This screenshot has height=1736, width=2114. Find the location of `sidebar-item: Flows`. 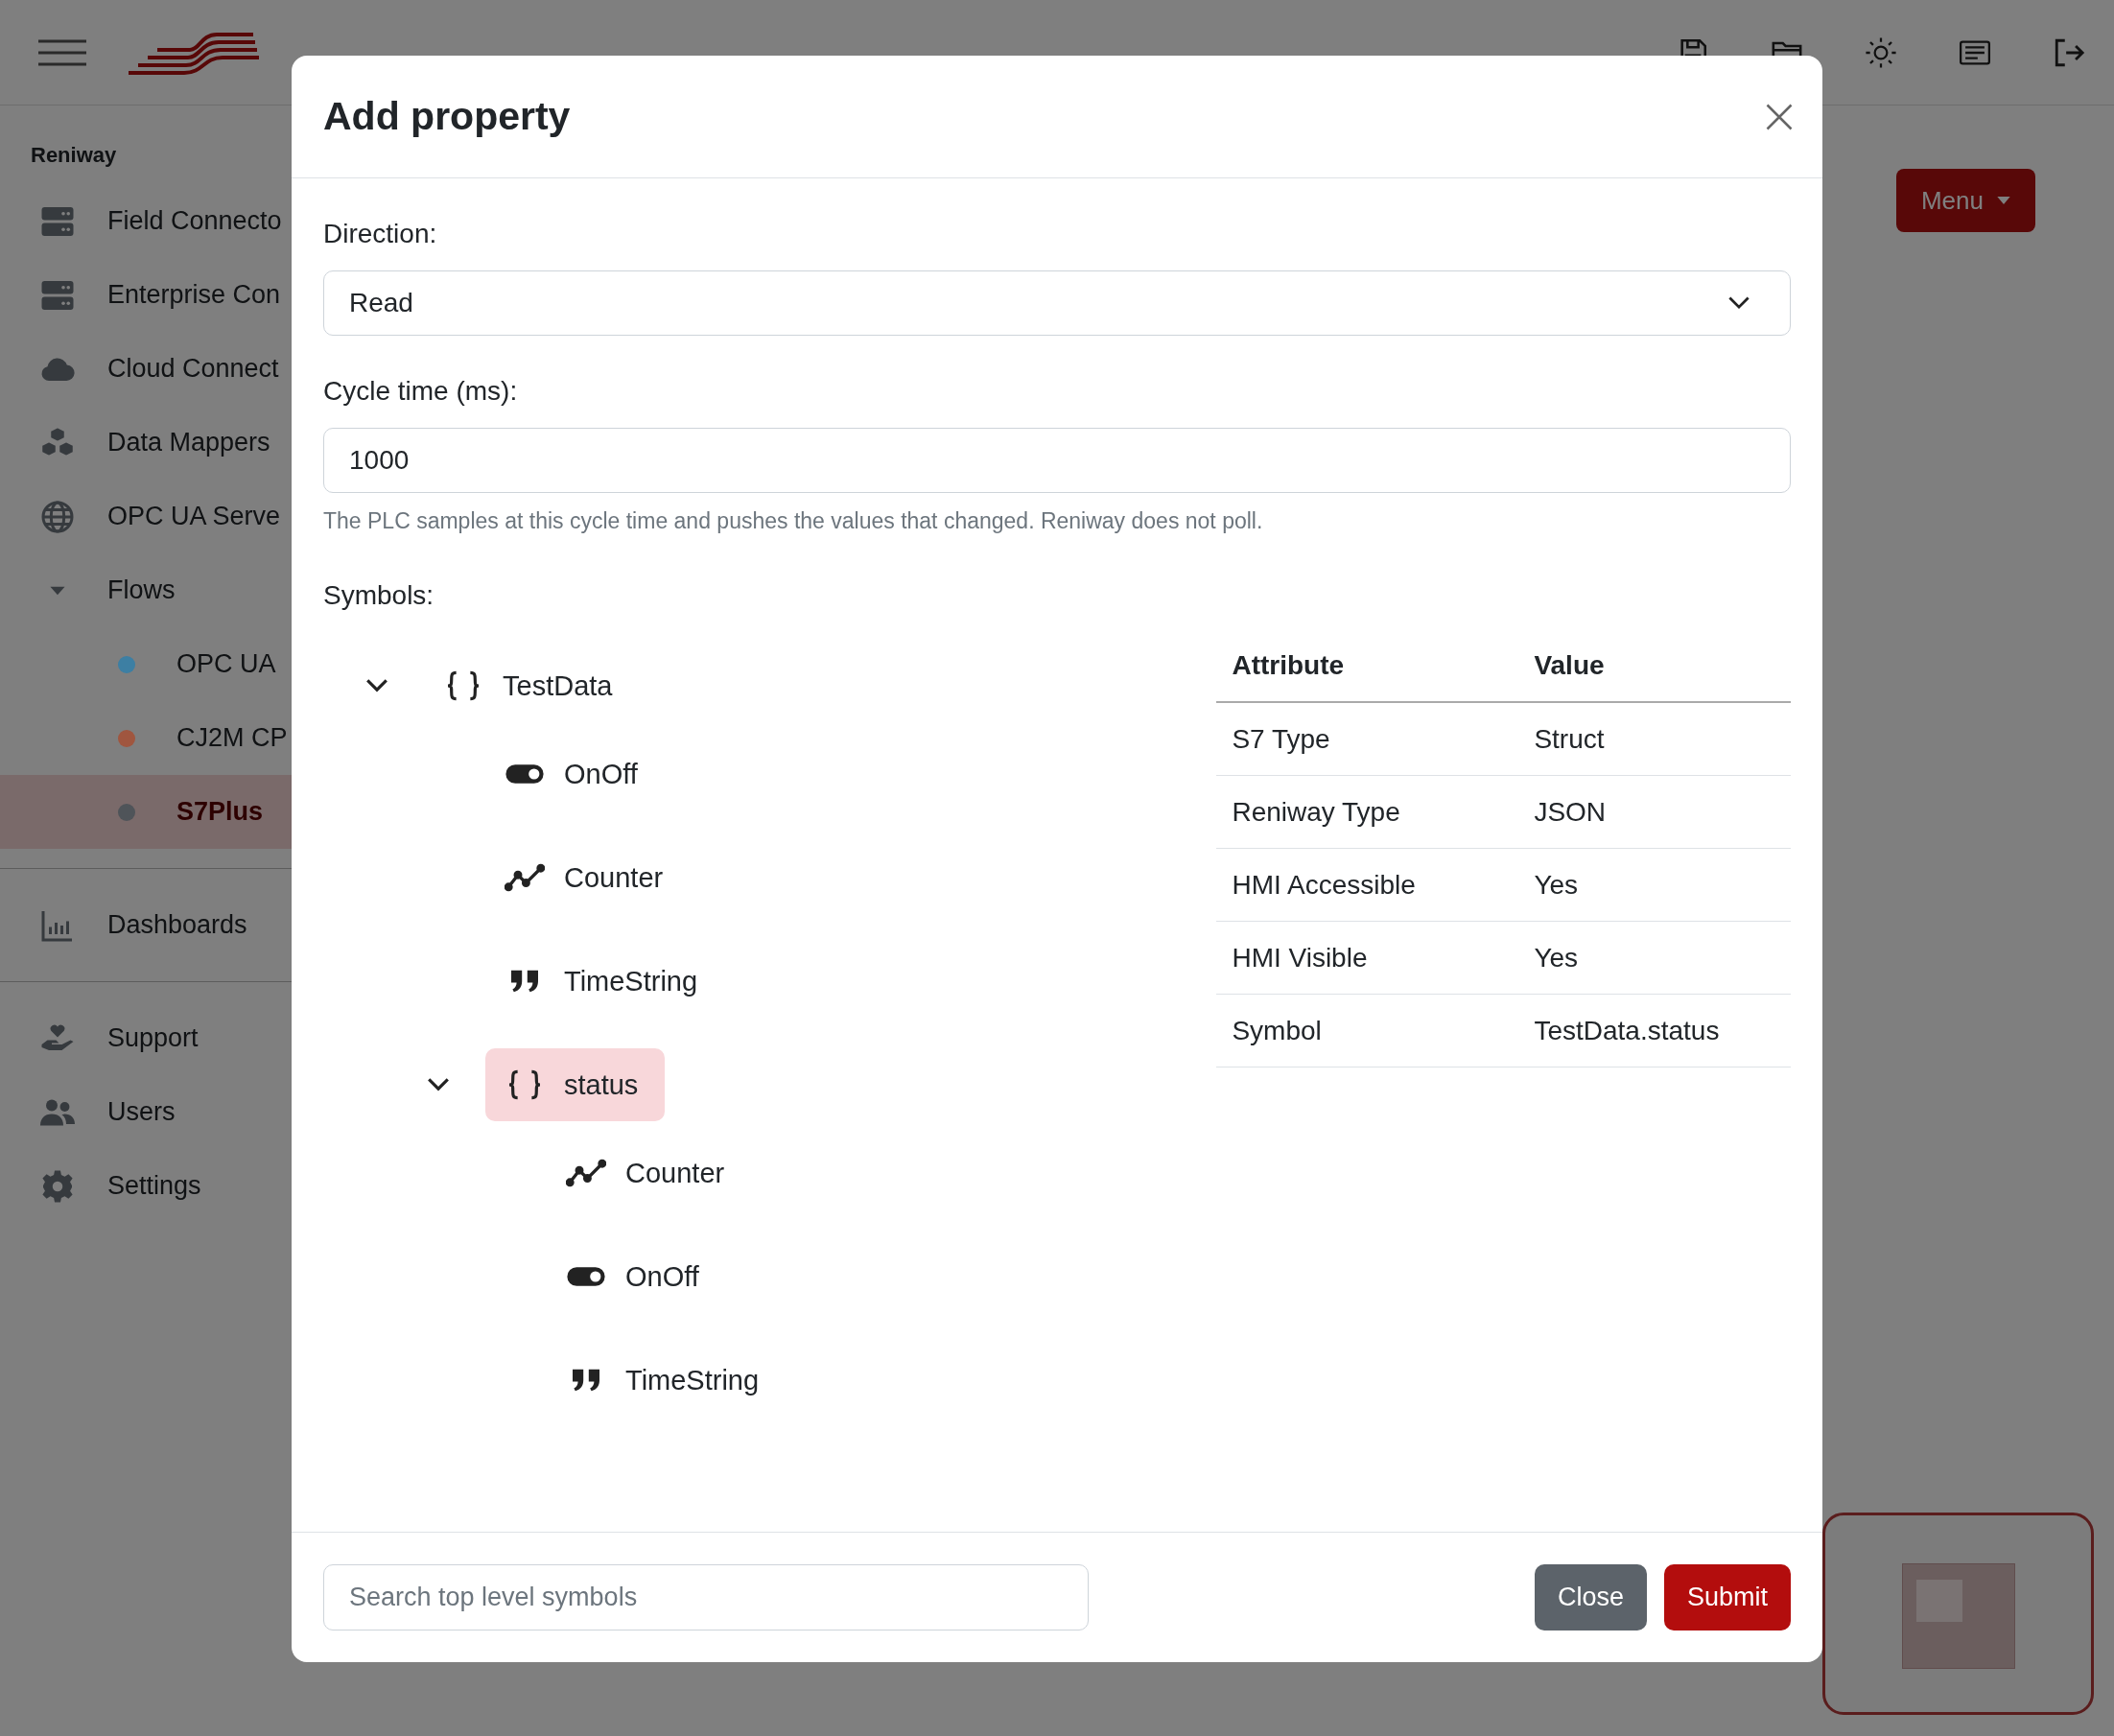

sidebar-item: Flows is located at coordinates (146, 590).